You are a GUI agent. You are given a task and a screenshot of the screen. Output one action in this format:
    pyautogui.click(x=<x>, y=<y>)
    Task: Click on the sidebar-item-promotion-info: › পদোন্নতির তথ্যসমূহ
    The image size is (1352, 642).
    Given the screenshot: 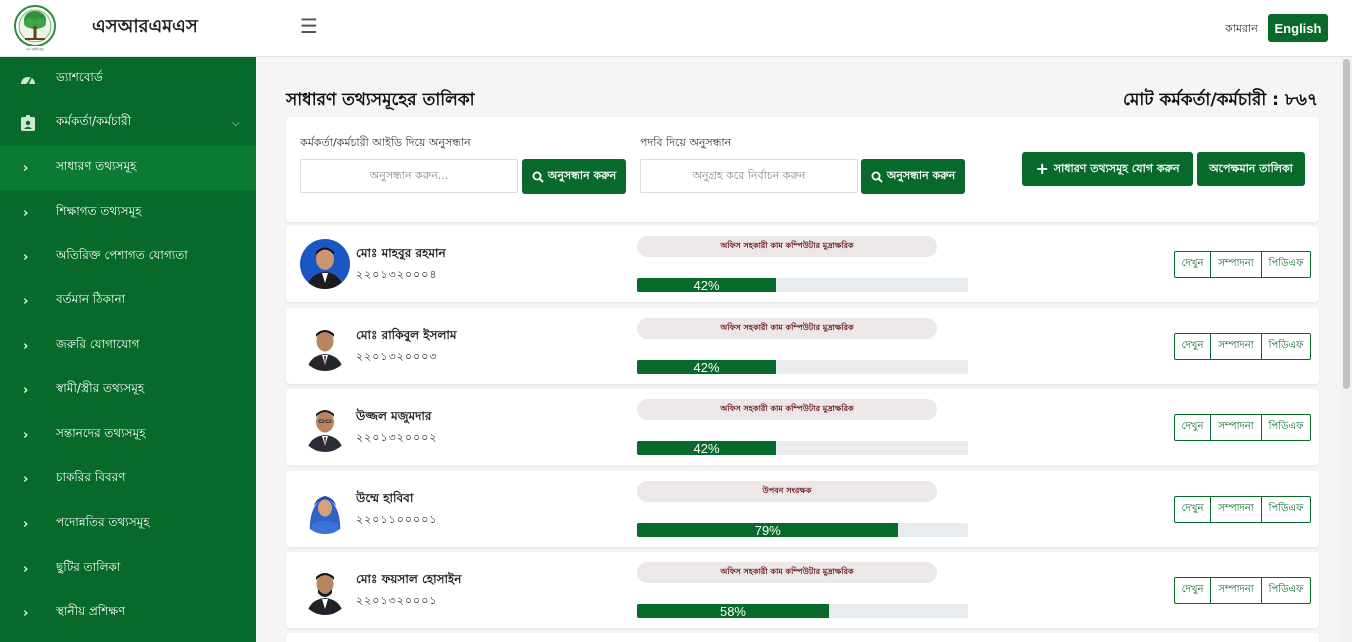 What is the action you would take?
    pyautogui.click(x=128, y=524)
    